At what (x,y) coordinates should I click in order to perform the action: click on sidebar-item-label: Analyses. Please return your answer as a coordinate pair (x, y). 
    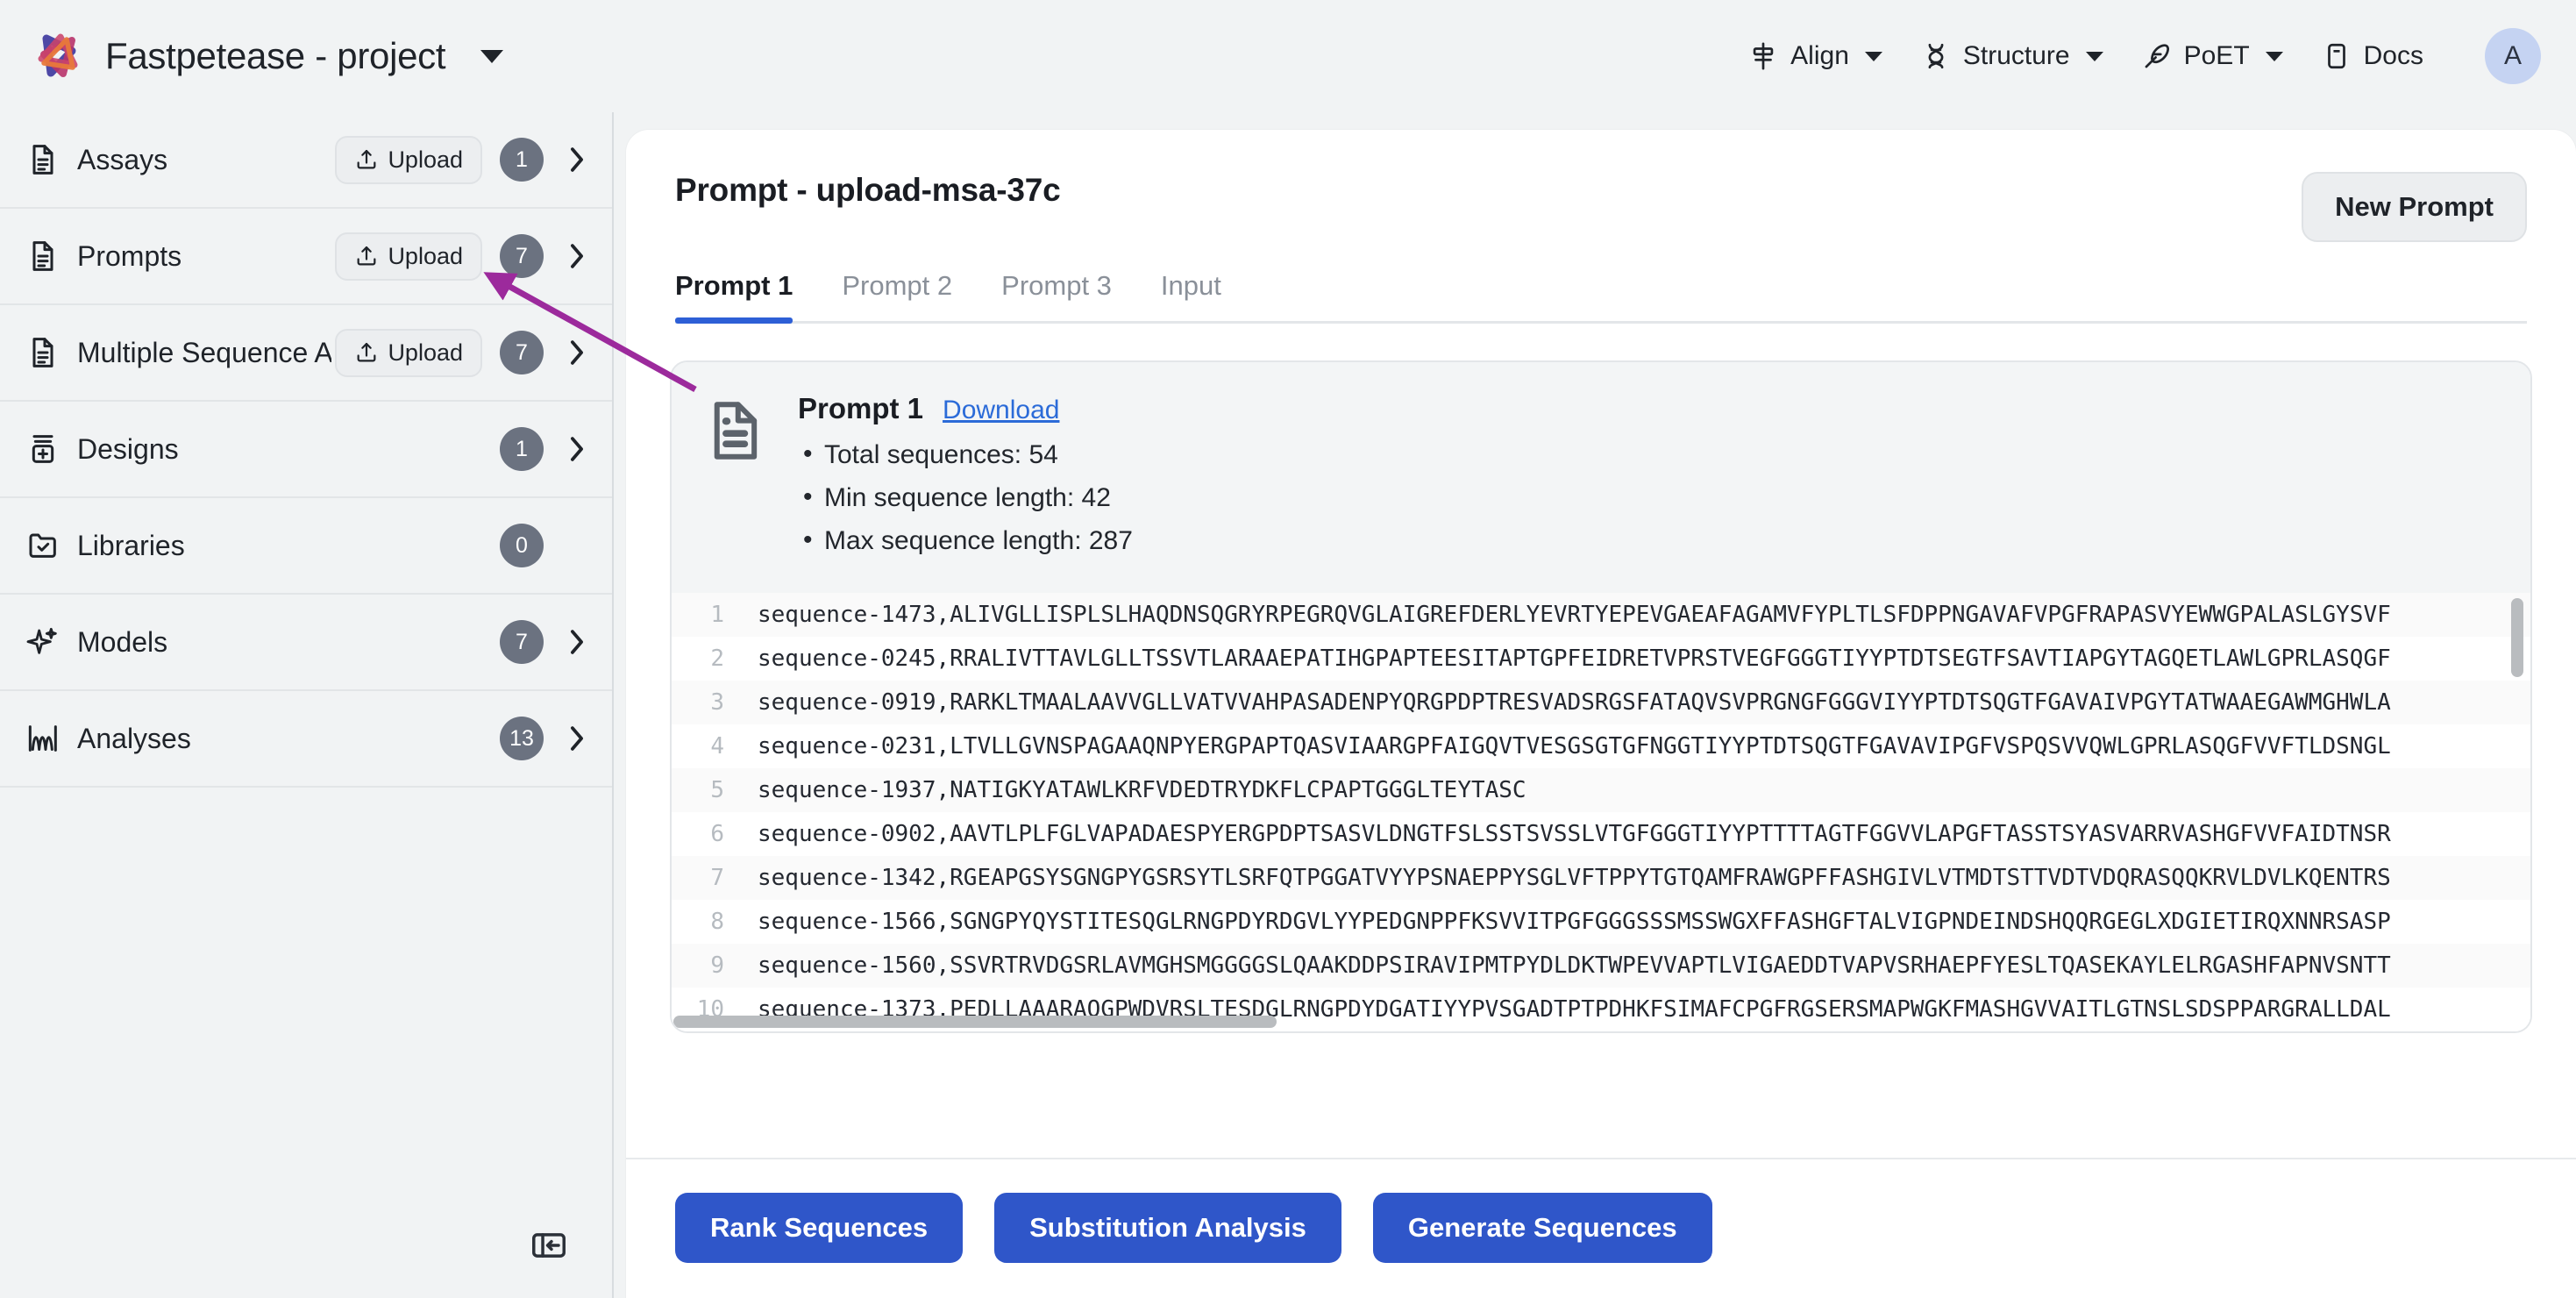
    Looking at the image, I should click on (134, 738).